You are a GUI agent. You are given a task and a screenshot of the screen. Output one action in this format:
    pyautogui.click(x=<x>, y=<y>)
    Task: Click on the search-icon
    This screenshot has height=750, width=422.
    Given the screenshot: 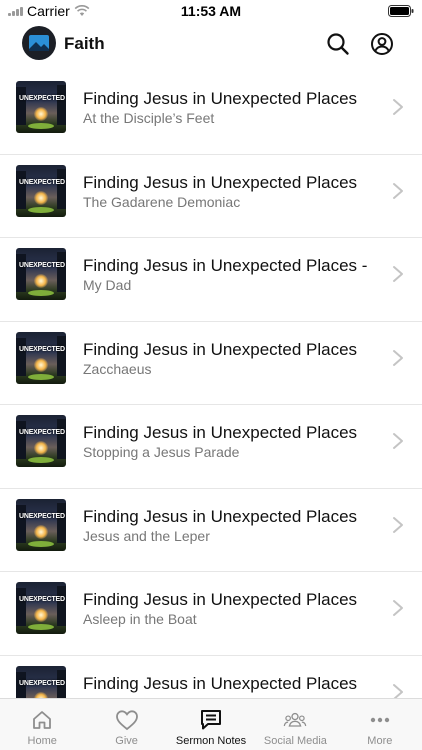 What is the action you would take?
    pyautogui.click(x=338, y=44)
    